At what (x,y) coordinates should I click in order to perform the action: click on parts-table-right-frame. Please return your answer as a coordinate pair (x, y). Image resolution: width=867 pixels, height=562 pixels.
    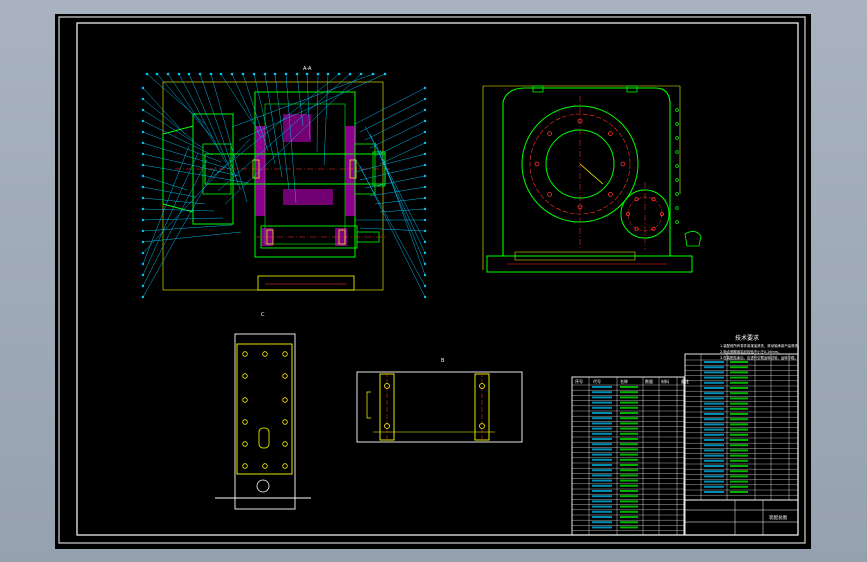
    Looking at the image, I should click on (741, 427).